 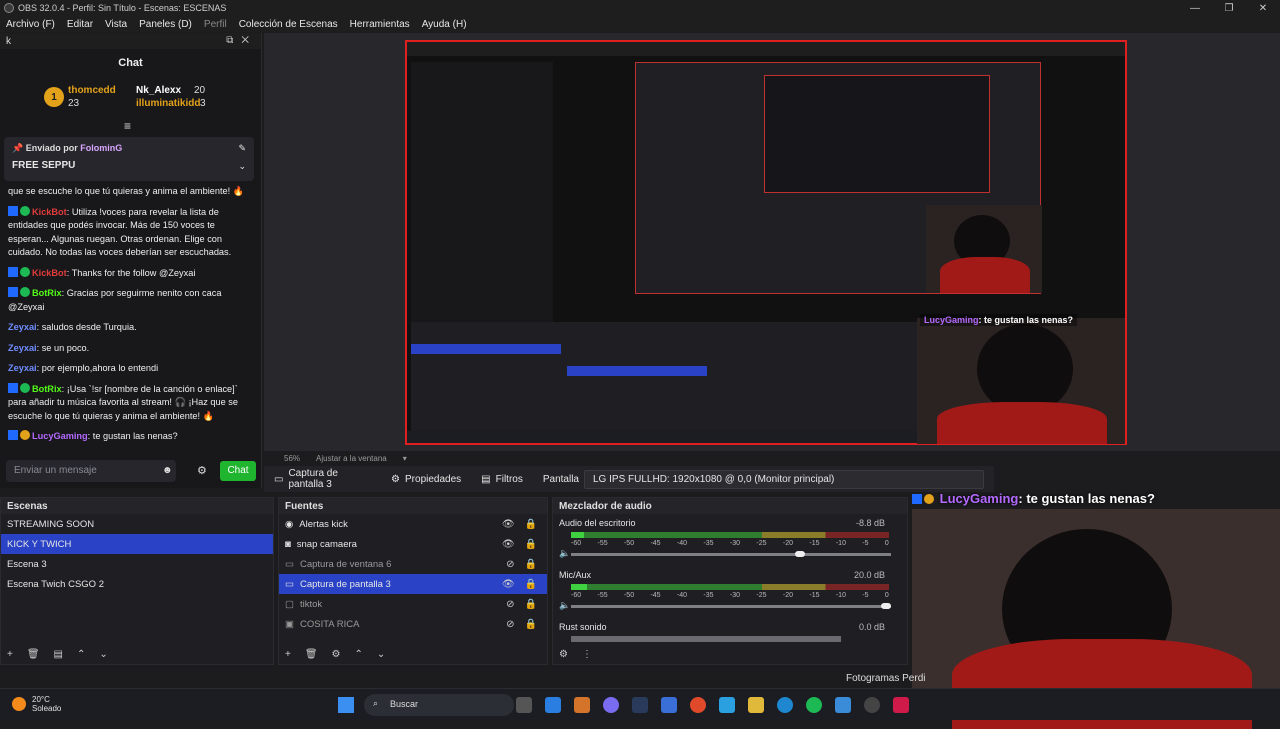 What do you see at coordinates (611, 705) in the screenshot?
I see `discord-icon` at bounding box center [611, 705].